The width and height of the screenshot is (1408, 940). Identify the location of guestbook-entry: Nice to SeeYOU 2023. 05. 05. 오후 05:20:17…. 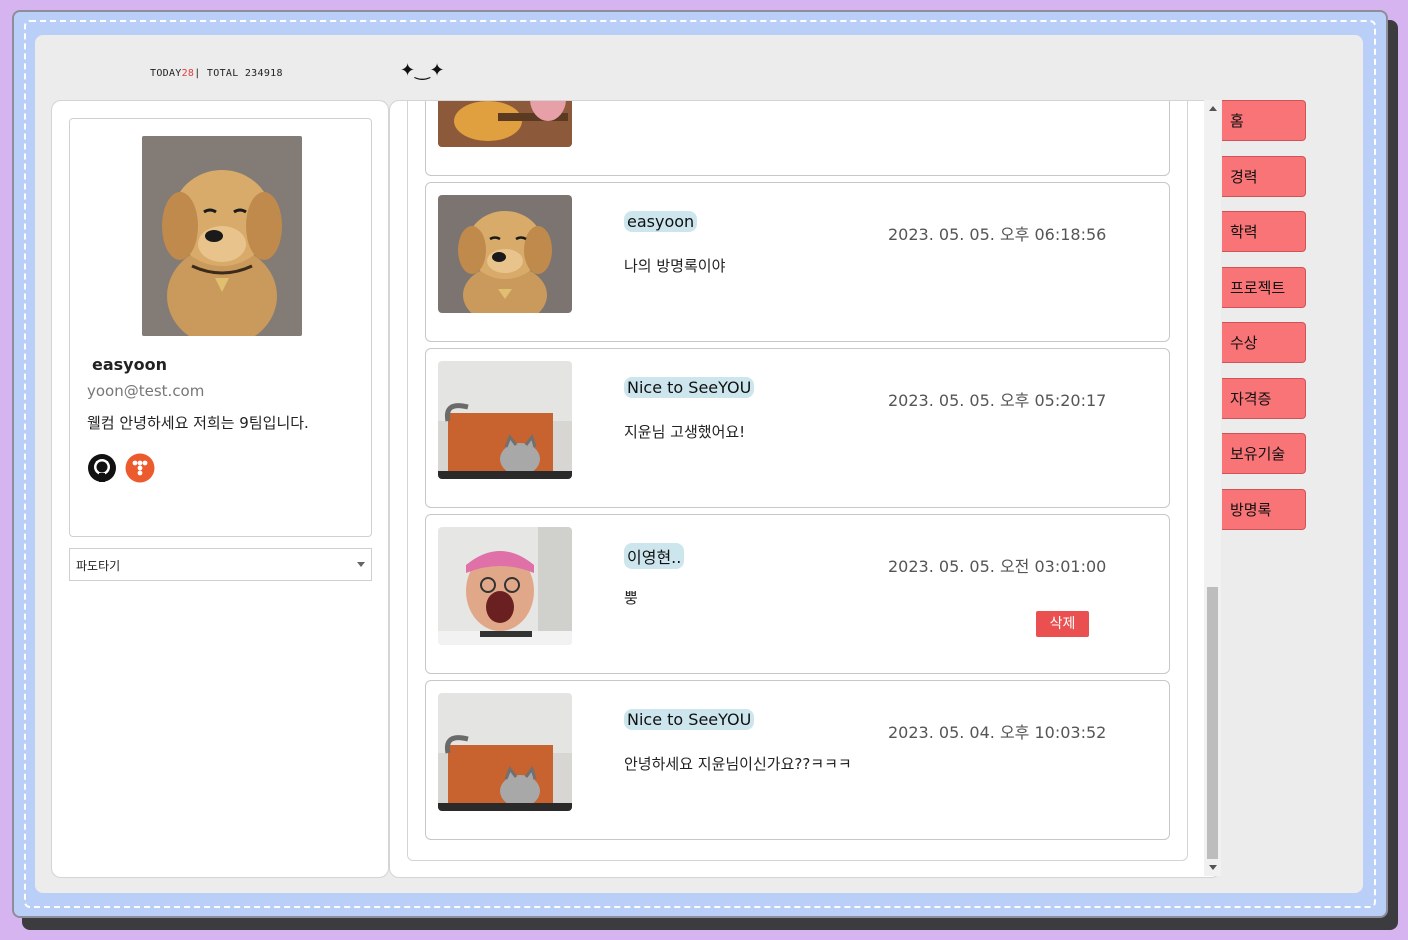
(797, 428).